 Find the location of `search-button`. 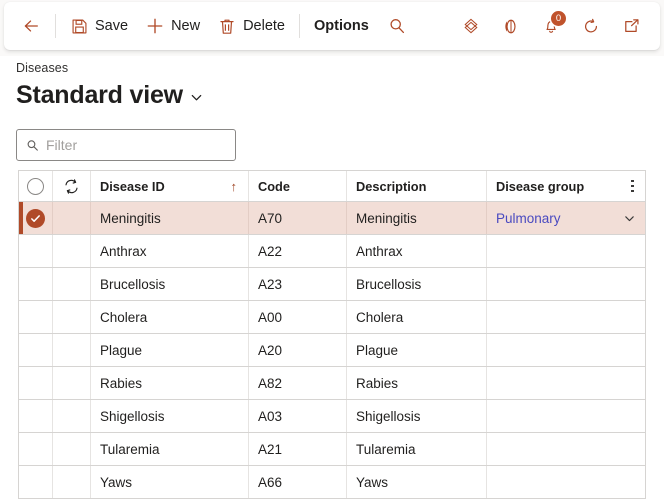

search-button is located at coordinates (397, 26).